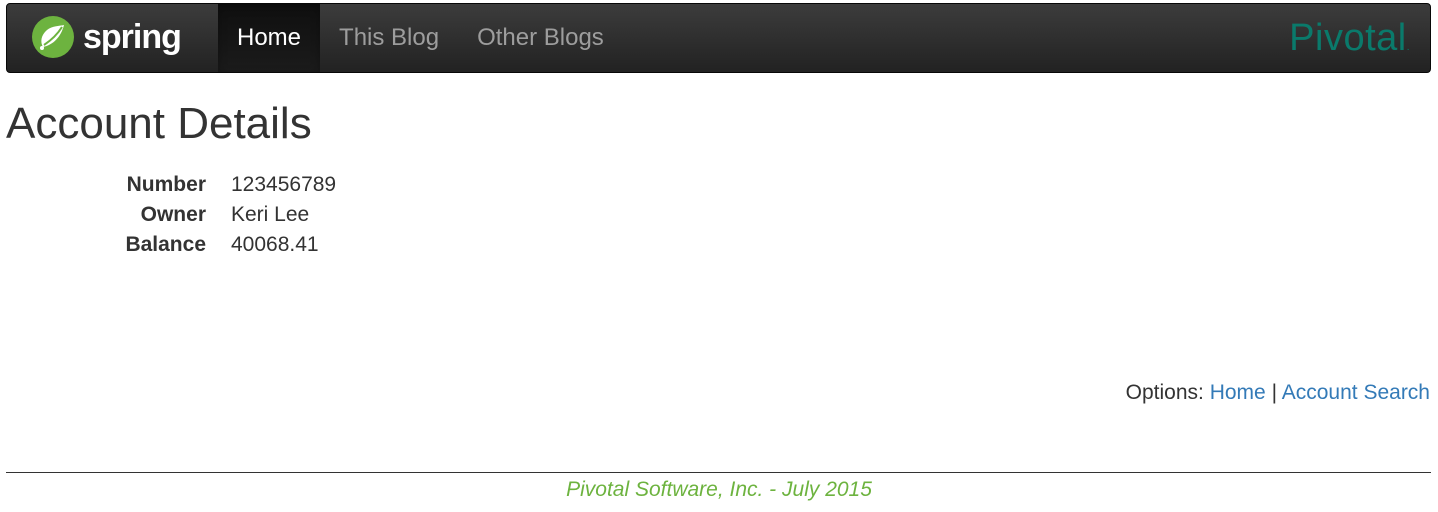 The height and width of the screenshot is (512, 1438). I want to click on balance-label: Balance, so click(165, 244).